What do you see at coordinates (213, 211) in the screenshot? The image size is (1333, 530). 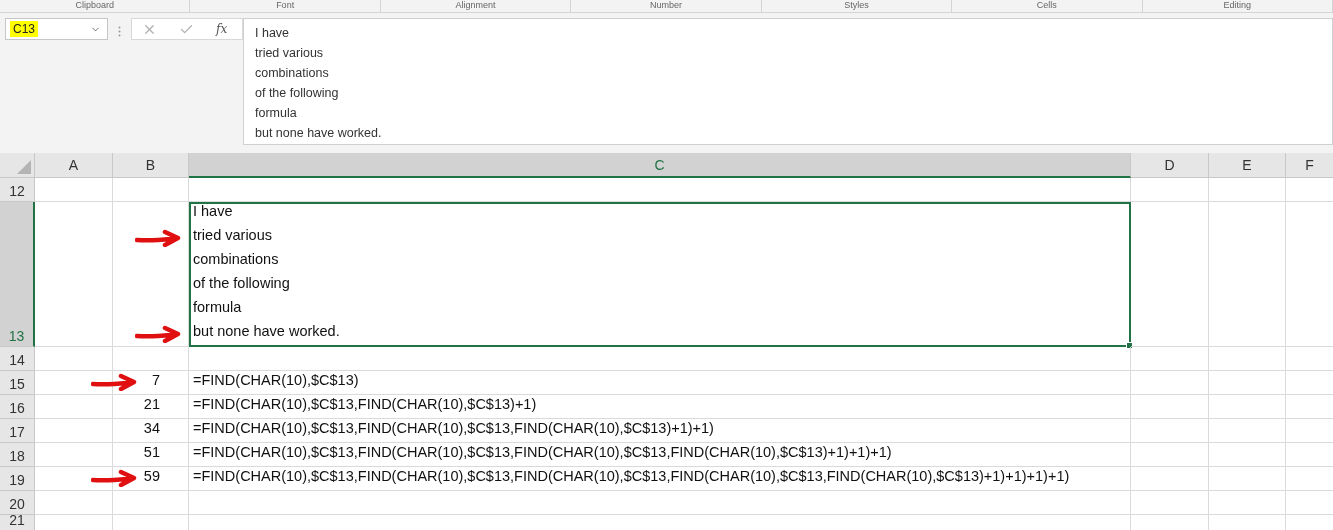 I see `cell-text-line: I have` at bounding box center [213, 211].